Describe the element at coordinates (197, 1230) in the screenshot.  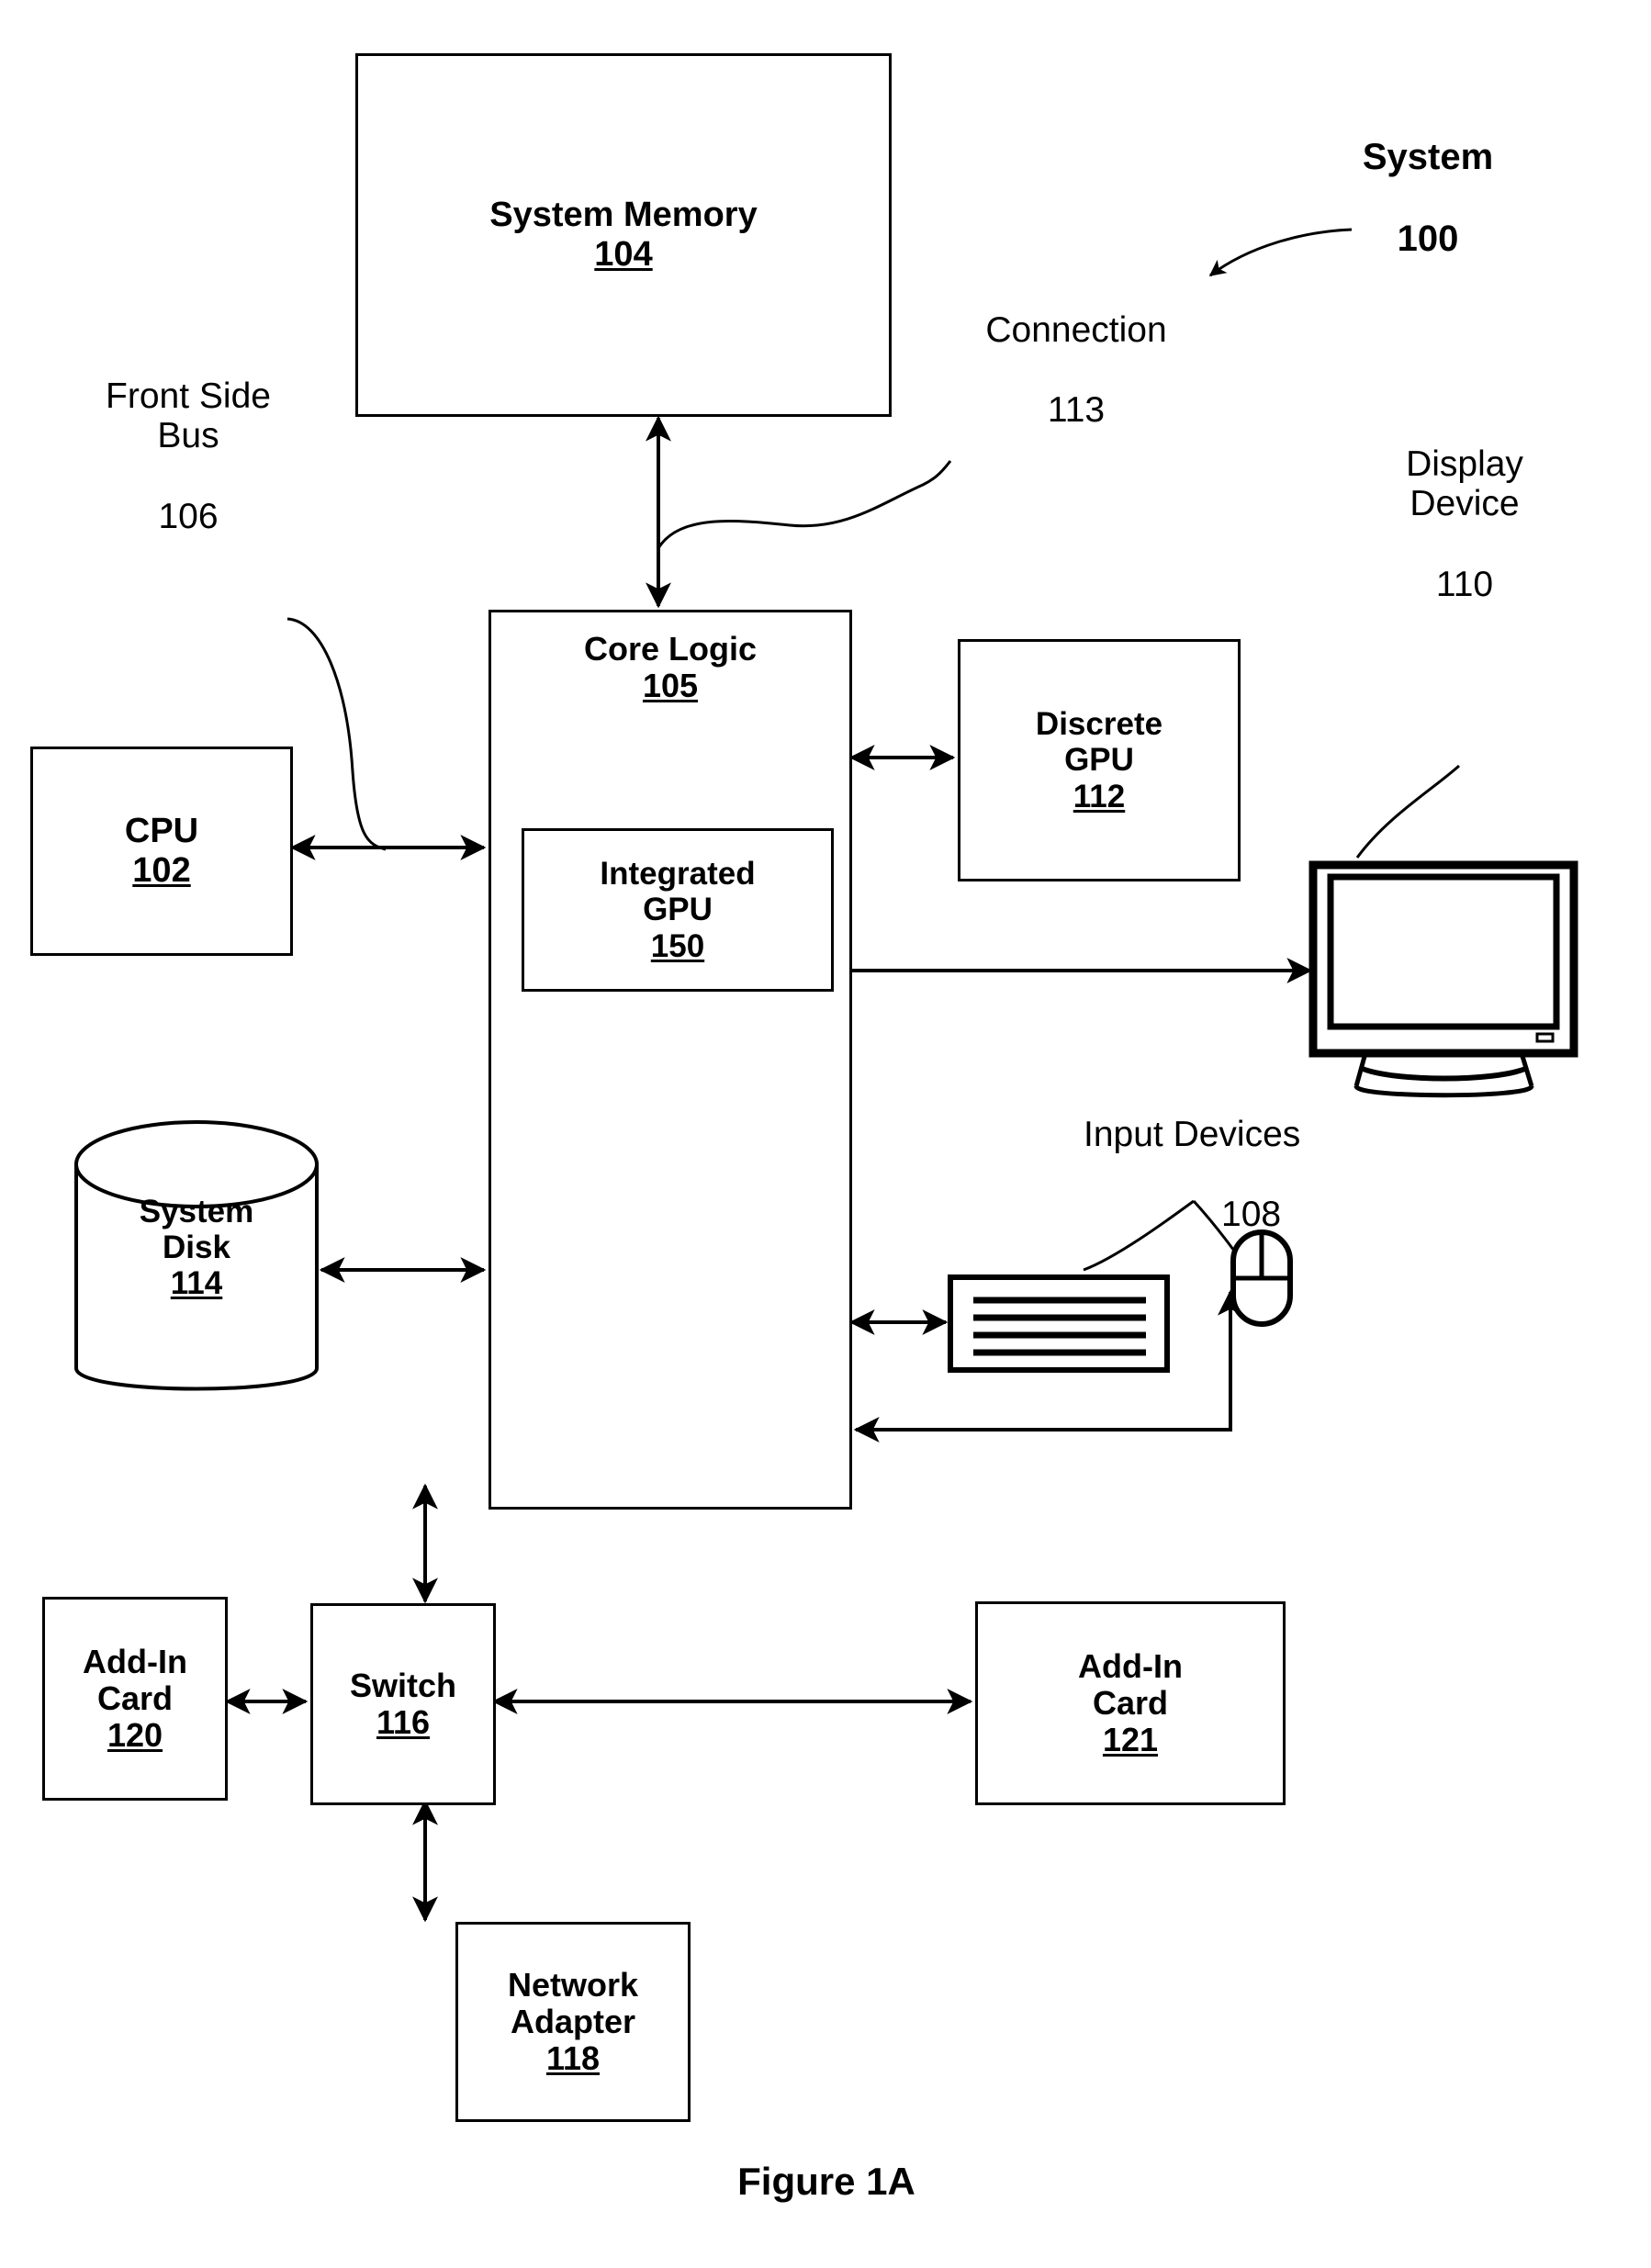
I see `block-title: System Disk` at that location.